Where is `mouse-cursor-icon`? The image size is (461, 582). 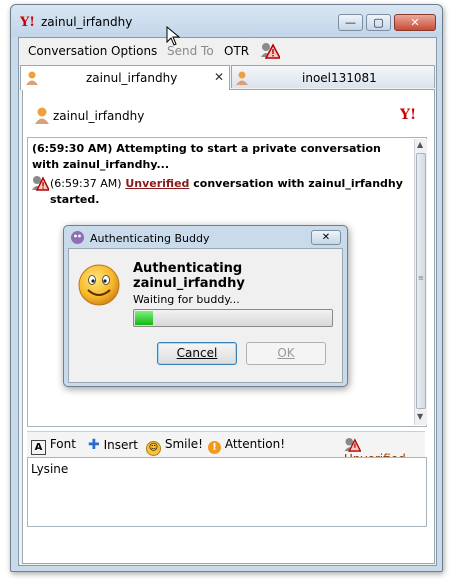 mouse-cursor-icon is located at coordinates (173, 37).